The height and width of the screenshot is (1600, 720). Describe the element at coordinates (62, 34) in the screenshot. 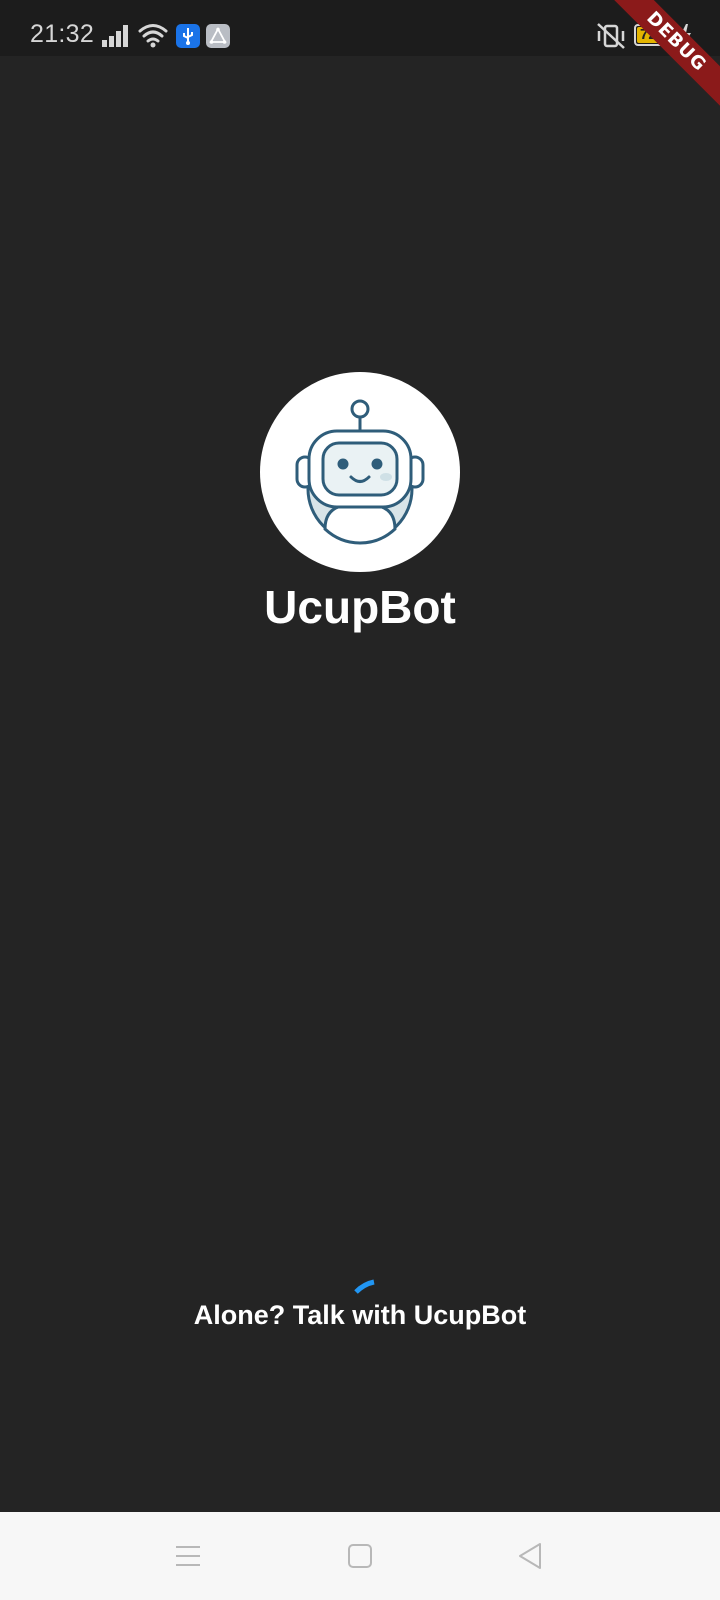

I see `status-time: 21:32` at that location.